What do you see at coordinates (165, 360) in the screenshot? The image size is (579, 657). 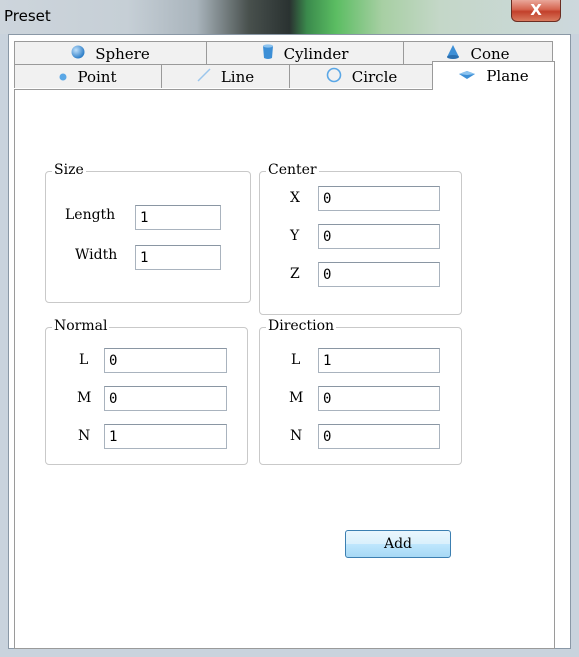 I see `normal-l-field` at bounding box center [165, 360].